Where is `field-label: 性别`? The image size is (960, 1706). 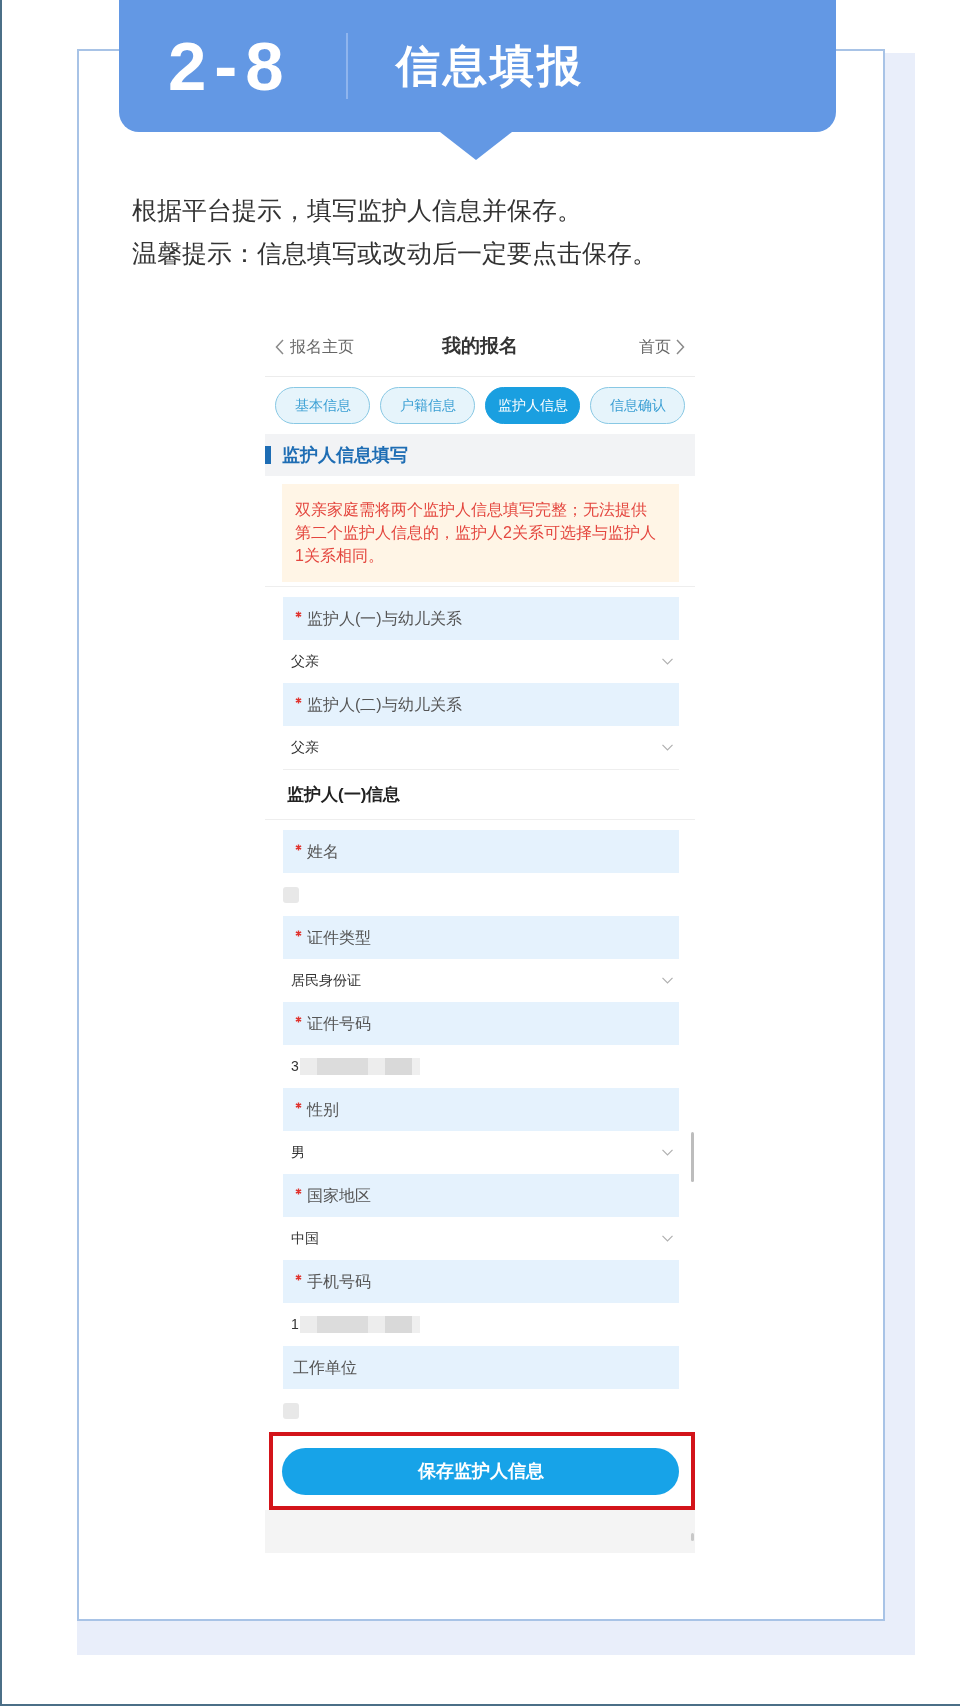 field-label: 性别 is located at coordinates (323, 1109).